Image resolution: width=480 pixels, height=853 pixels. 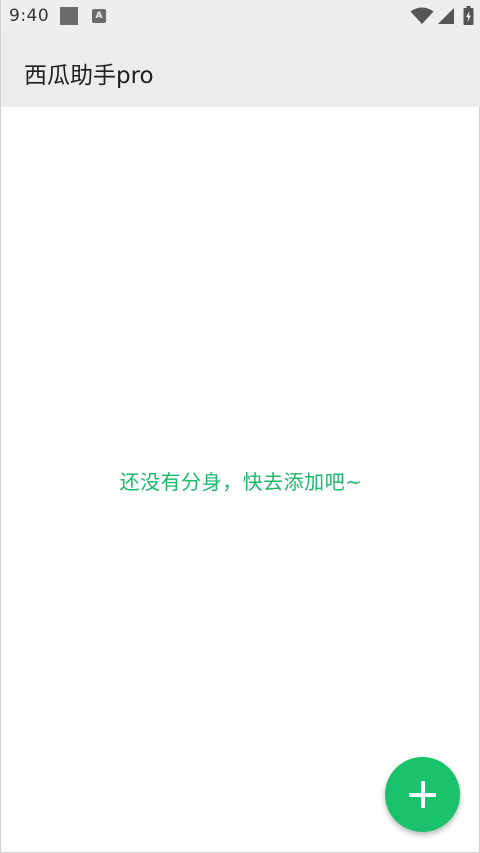 What do you see at coordinates (89, 76) in the screenshot?
I see `app-title: 西瓜助手pro` at bounding box center [89, 76].